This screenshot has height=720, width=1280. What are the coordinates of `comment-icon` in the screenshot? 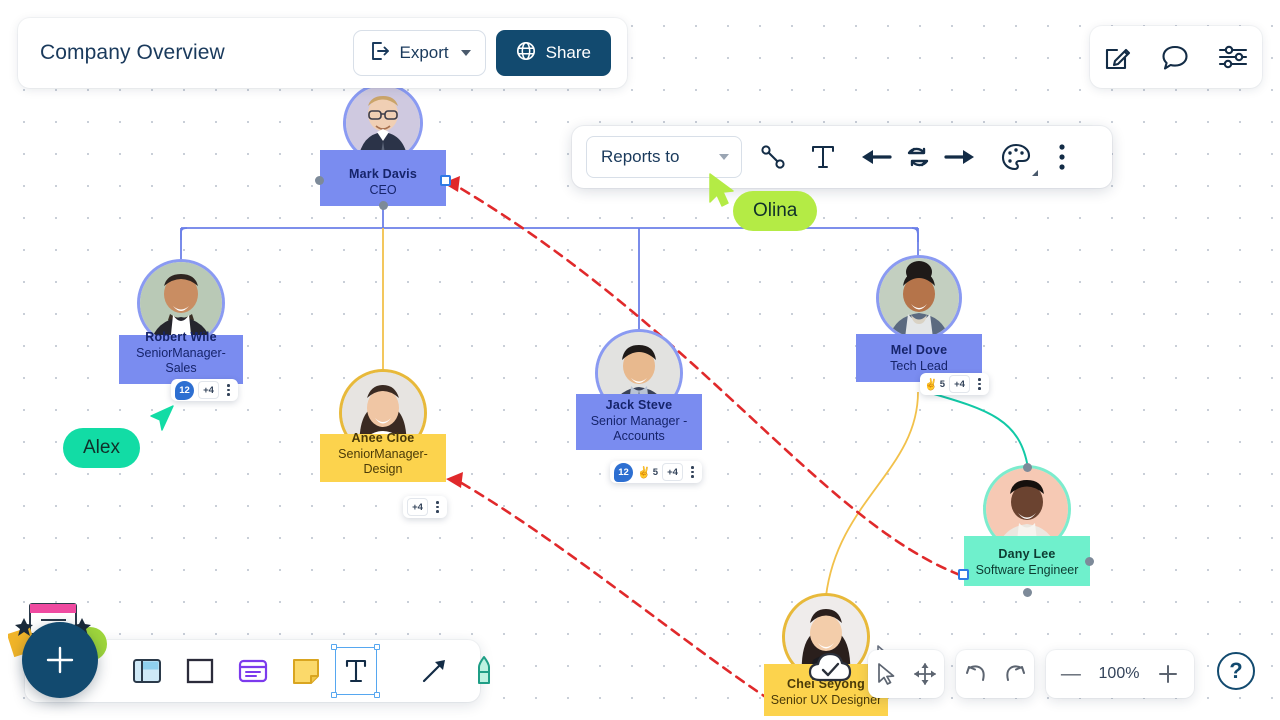 It's located at (1175, 57).